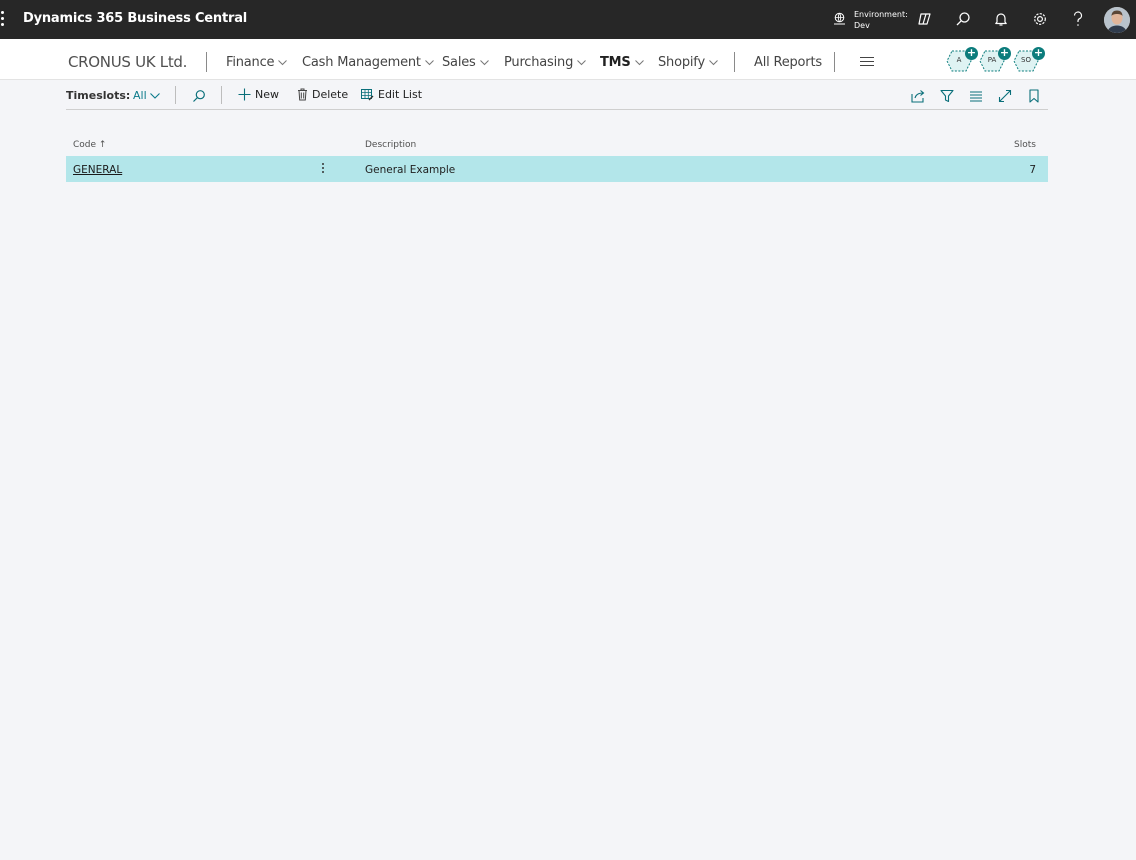  What do you see at coordinates (135, 18) in the screenshot?
I see `app-title: Dynamics 365 Business Central` at bounding box center [135, 18].